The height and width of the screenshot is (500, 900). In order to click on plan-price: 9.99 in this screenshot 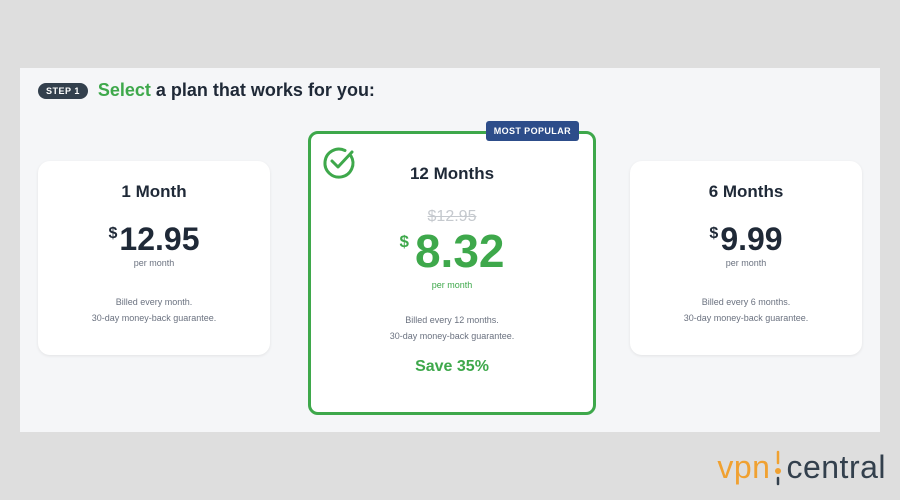, I will do `click(751, 239)`.